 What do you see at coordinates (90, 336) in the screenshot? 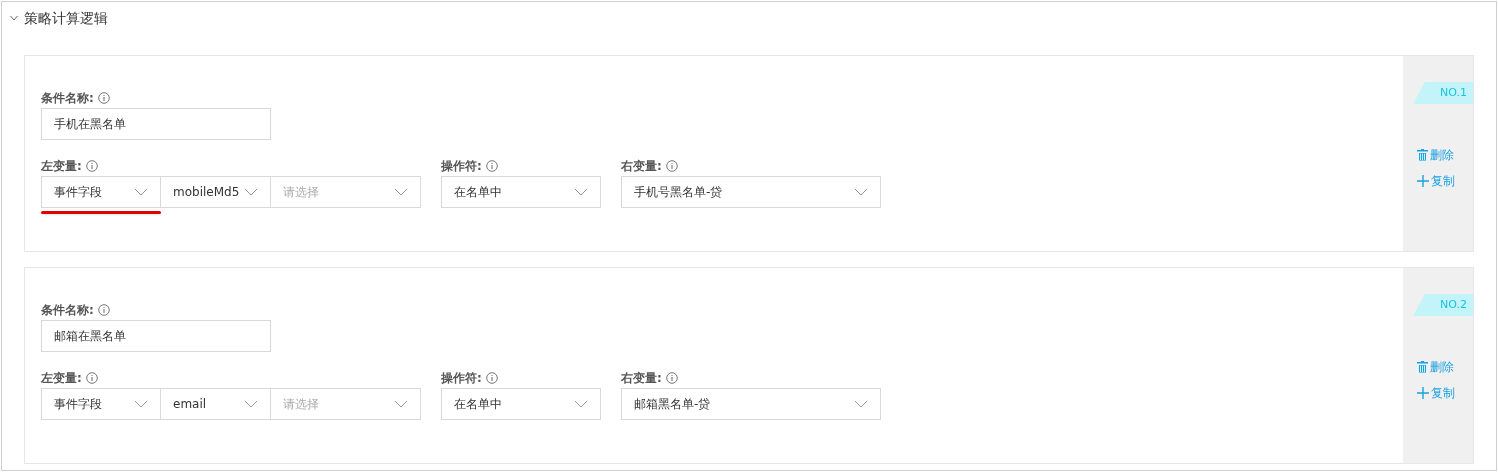
I see `input-value: 邮箱在黑名单` at bounding box center [90, 336].